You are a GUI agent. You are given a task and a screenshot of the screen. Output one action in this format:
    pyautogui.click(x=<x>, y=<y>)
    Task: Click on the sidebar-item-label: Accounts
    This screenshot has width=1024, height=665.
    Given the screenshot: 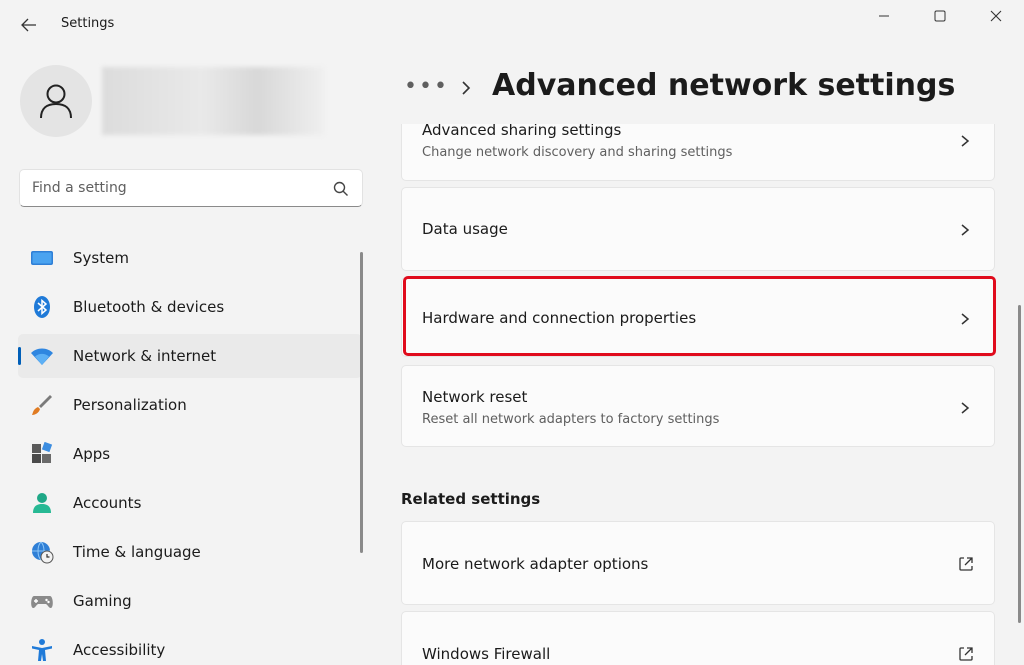 What is the action you would take?
    pyautogui.click(x=107, y=503)
    